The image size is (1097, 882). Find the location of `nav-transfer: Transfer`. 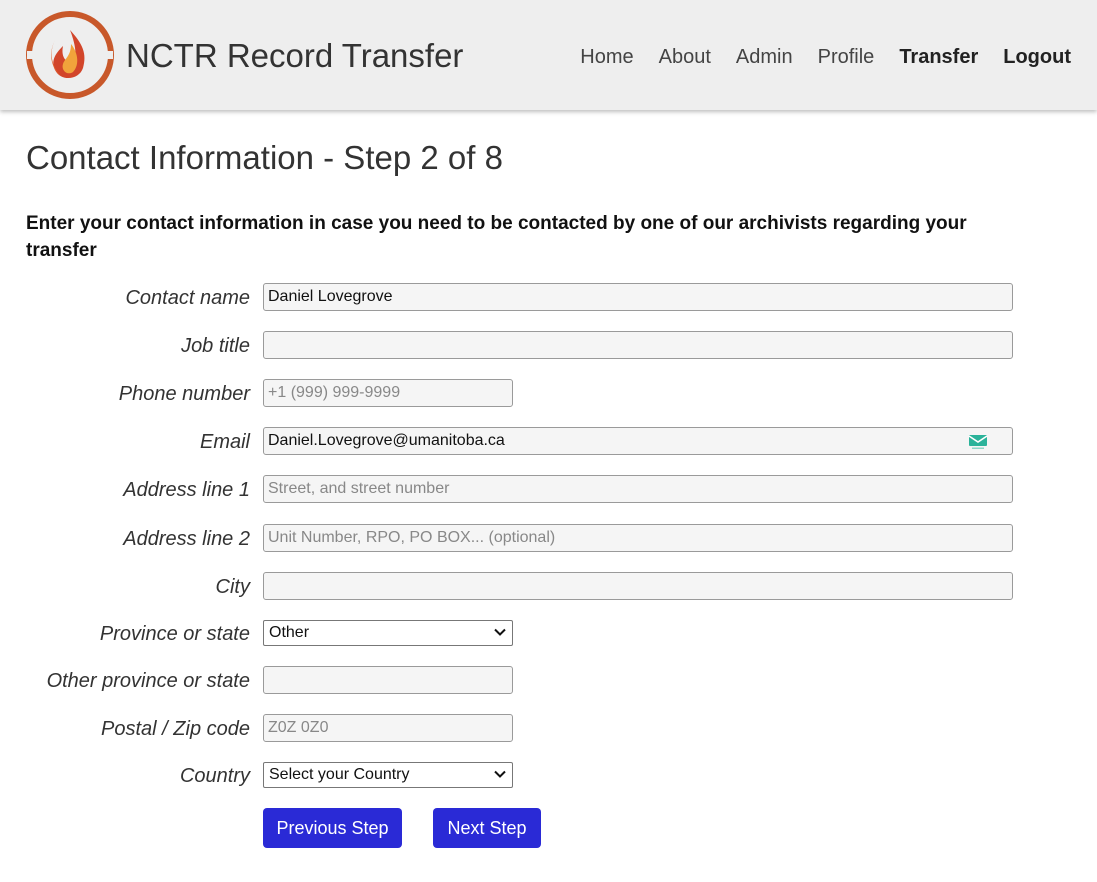

nav-transfer: Transfer is located at coordinates (938, 57).